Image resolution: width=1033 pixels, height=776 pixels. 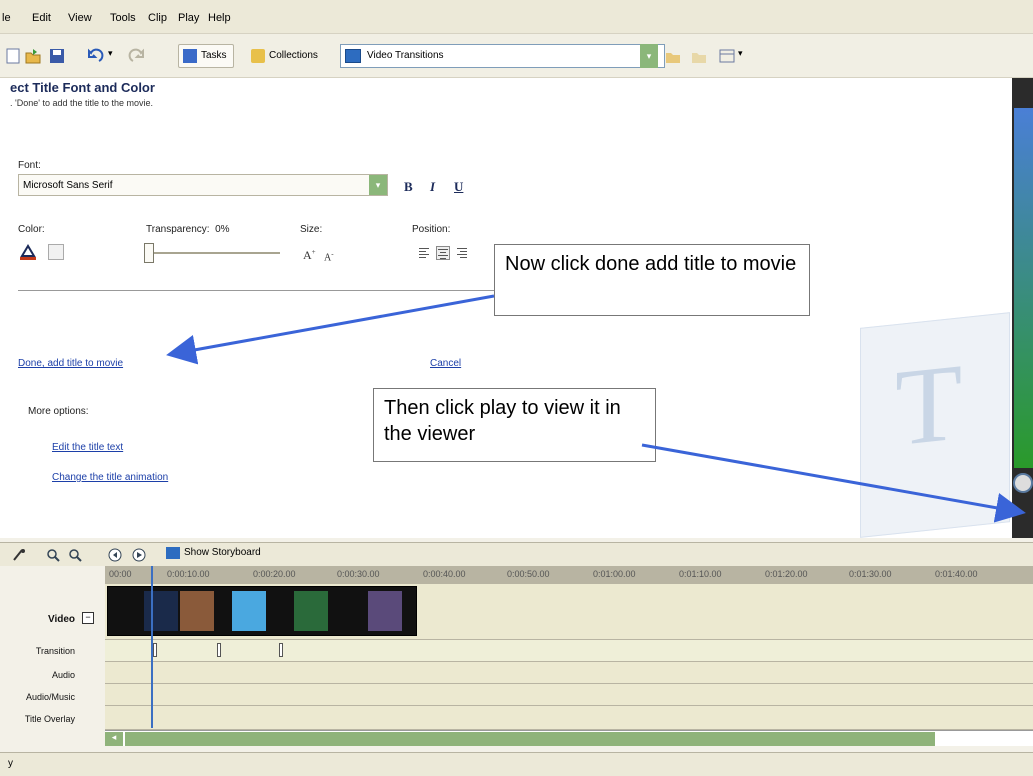 What do you see at coordinates (516, 554) in the screenshot?
I see `timeline-toolbar: Show Storyboard` at bounding box center [516, 554].